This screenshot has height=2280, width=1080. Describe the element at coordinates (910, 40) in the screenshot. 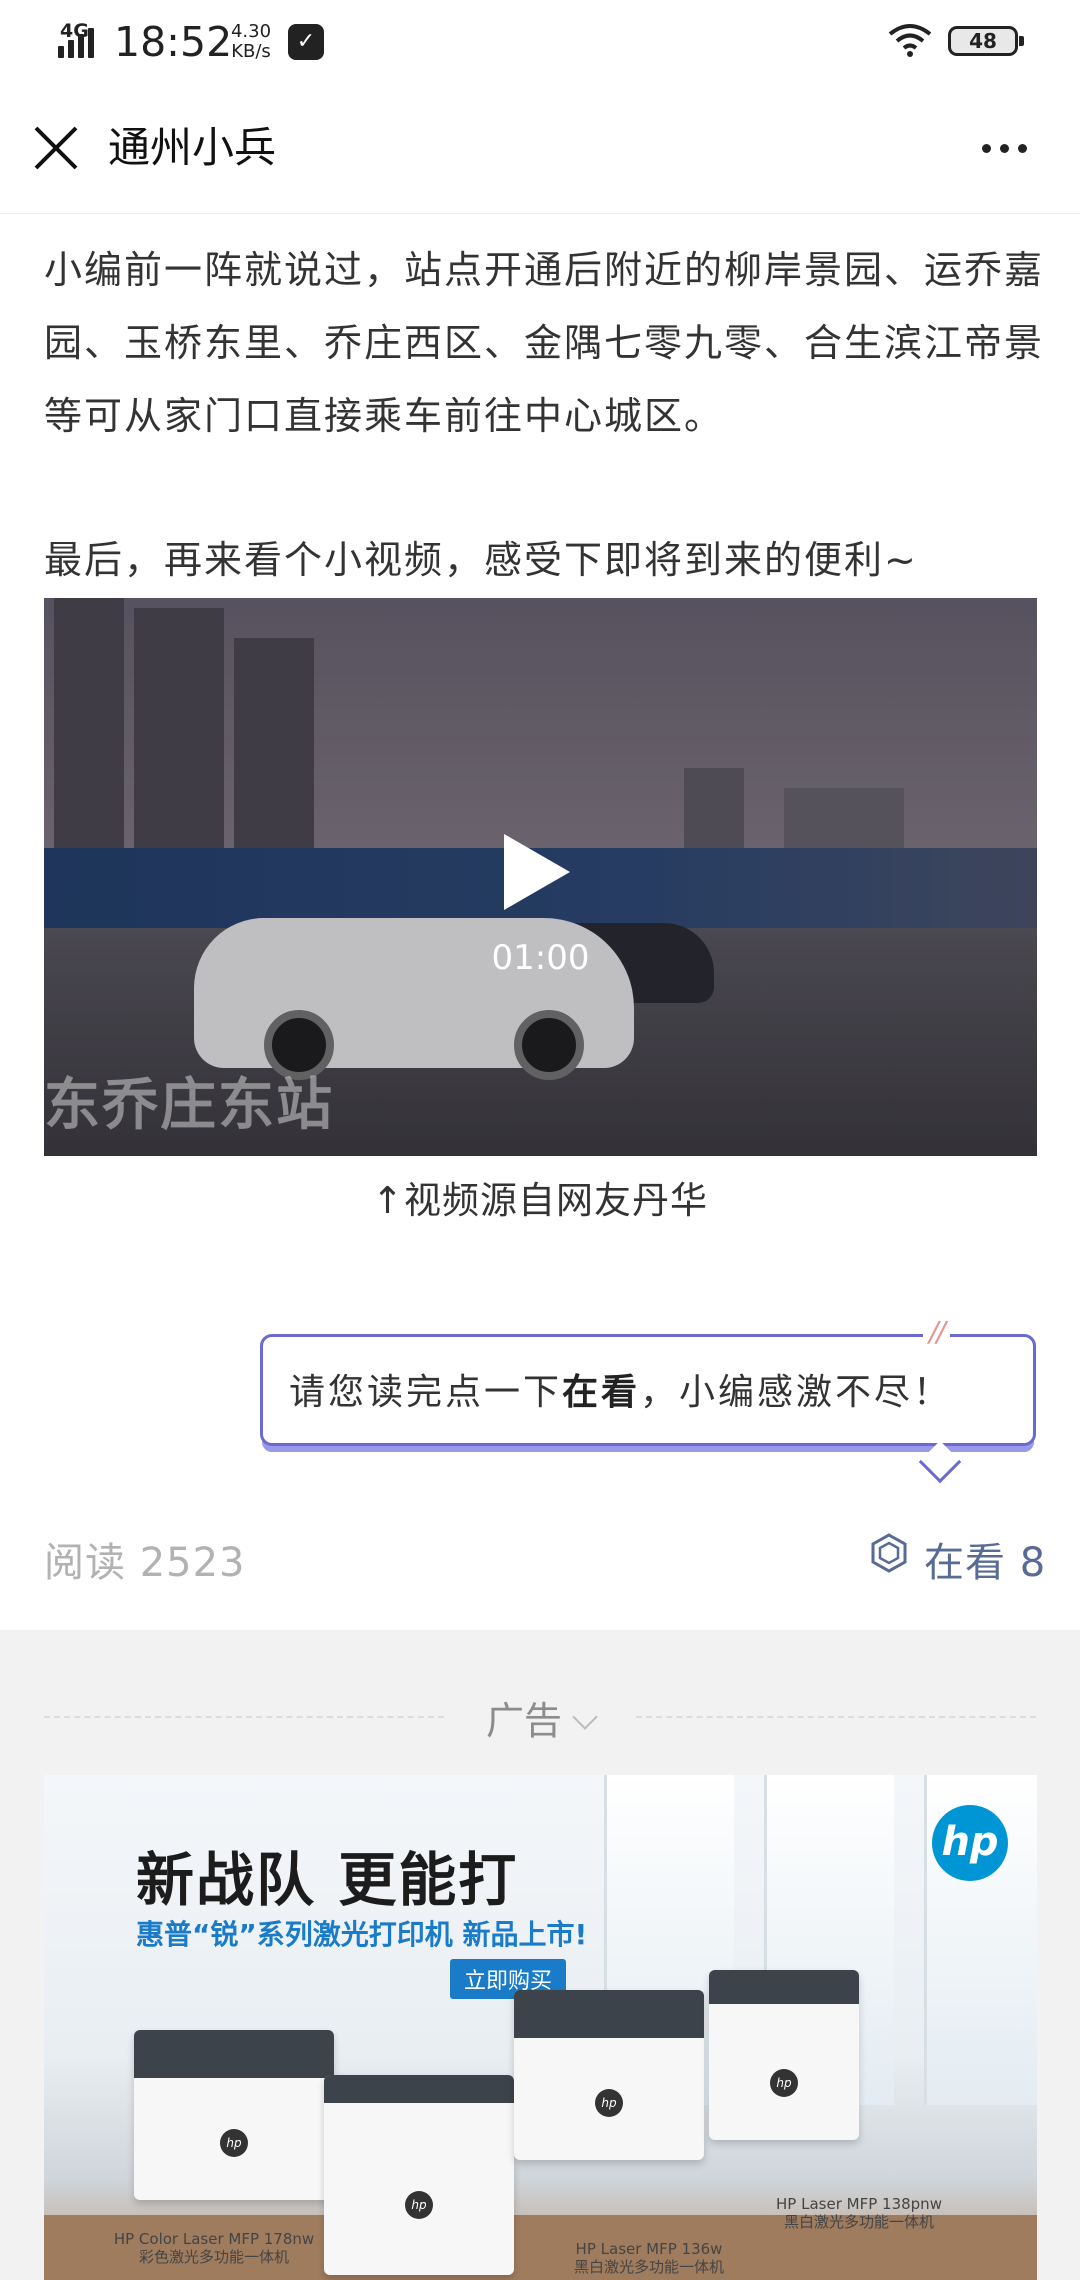

I see `wifi-icon` at that location.